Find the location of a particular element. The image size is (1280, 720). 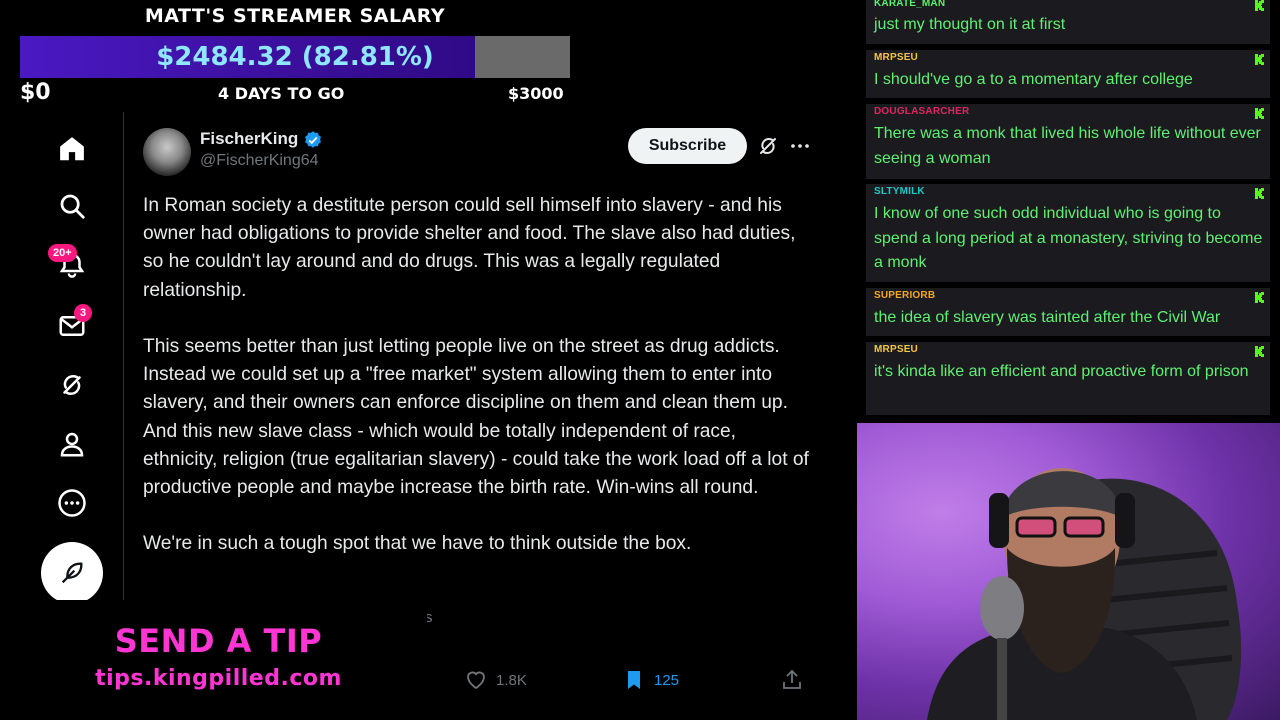

salary-amount: $2484.32 (82.81%) is located at coordinates (295, 57).